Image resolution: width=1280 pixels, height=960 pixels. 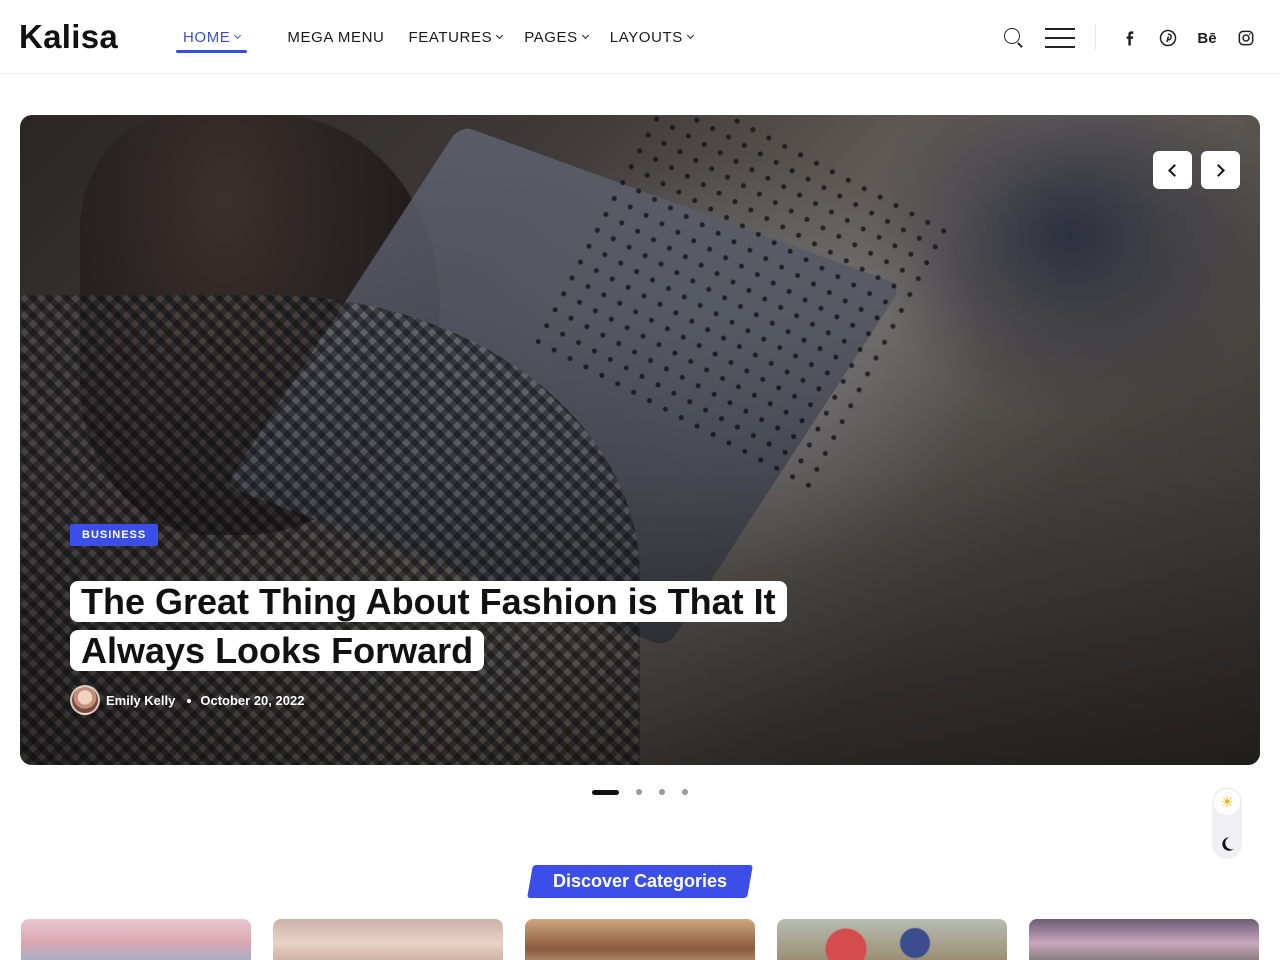 What do you see at coordinates (1227, 823) in the screenshot?
I see `theme-toggle: ☀` at bounding box center [1227, 823].